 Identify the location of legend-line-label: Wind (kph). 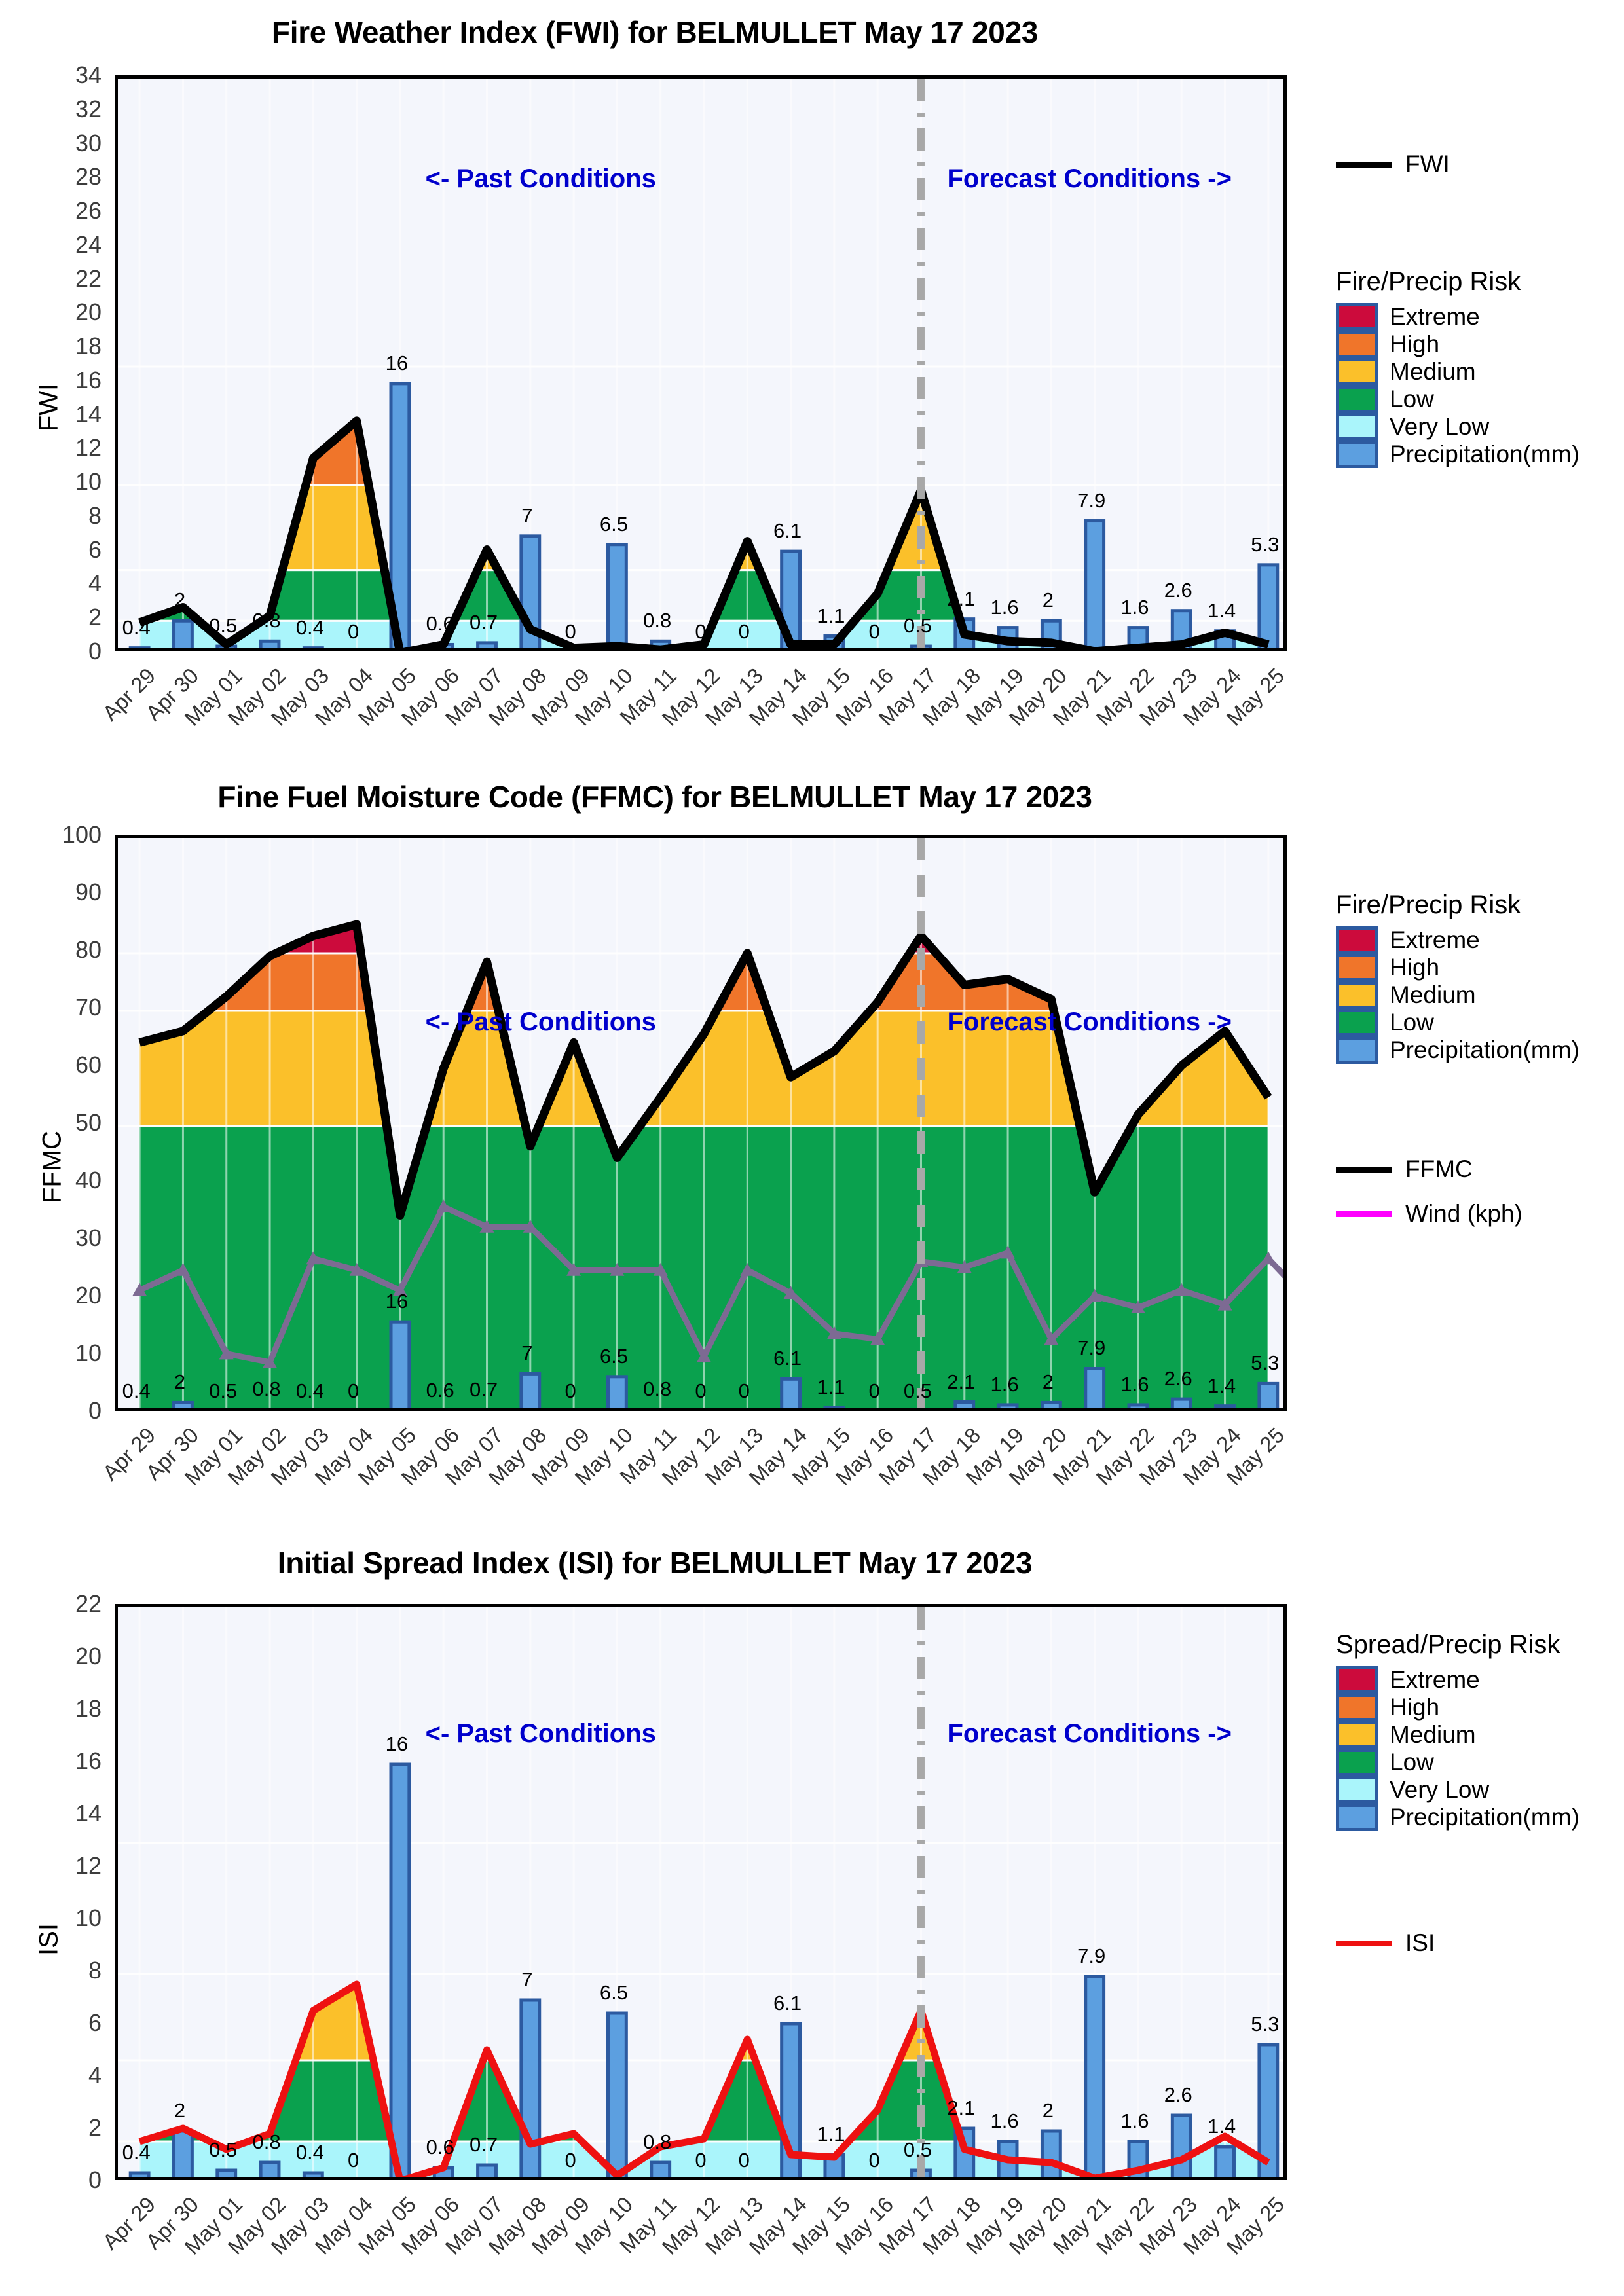
(1463, 1213).